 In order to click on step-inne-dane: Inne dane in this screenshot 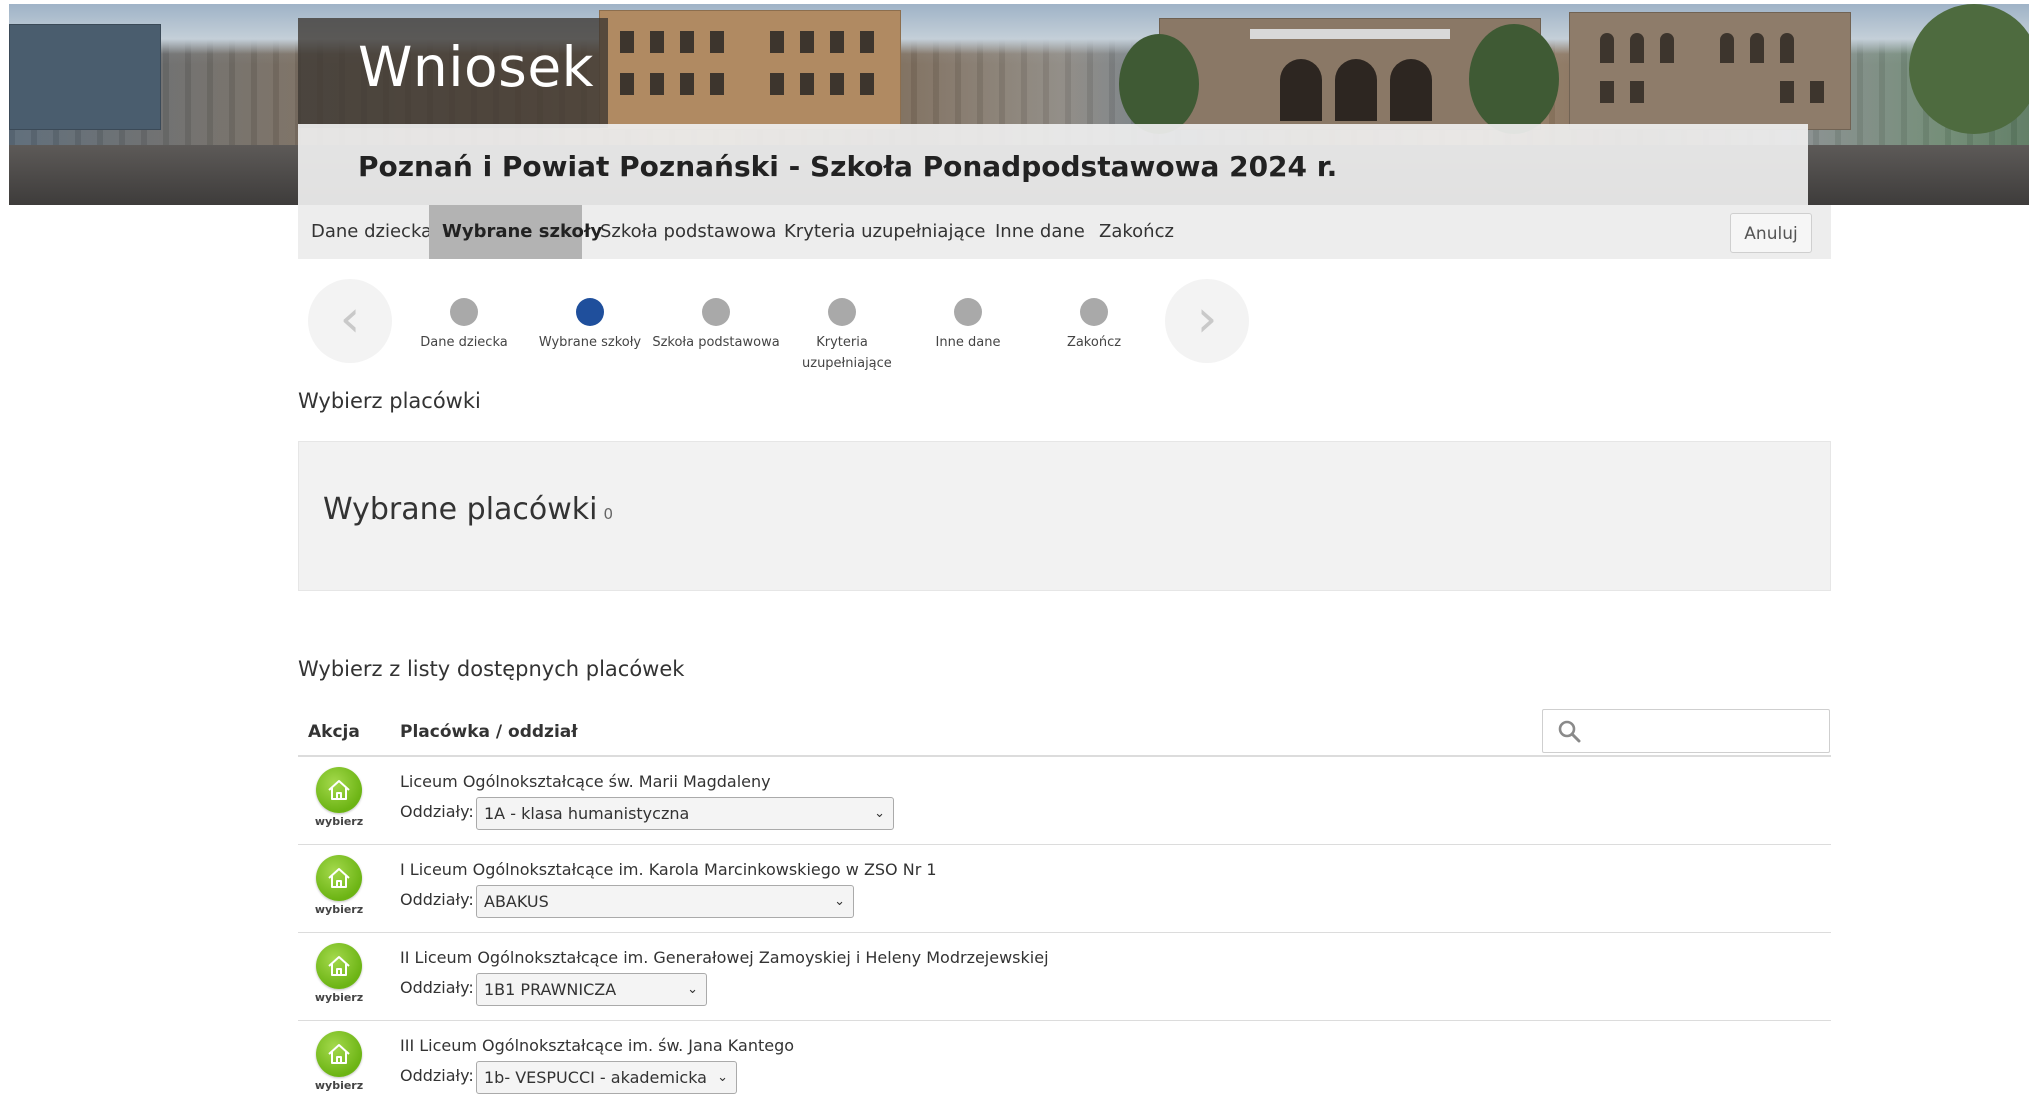, I will do `click(968, 325)`.